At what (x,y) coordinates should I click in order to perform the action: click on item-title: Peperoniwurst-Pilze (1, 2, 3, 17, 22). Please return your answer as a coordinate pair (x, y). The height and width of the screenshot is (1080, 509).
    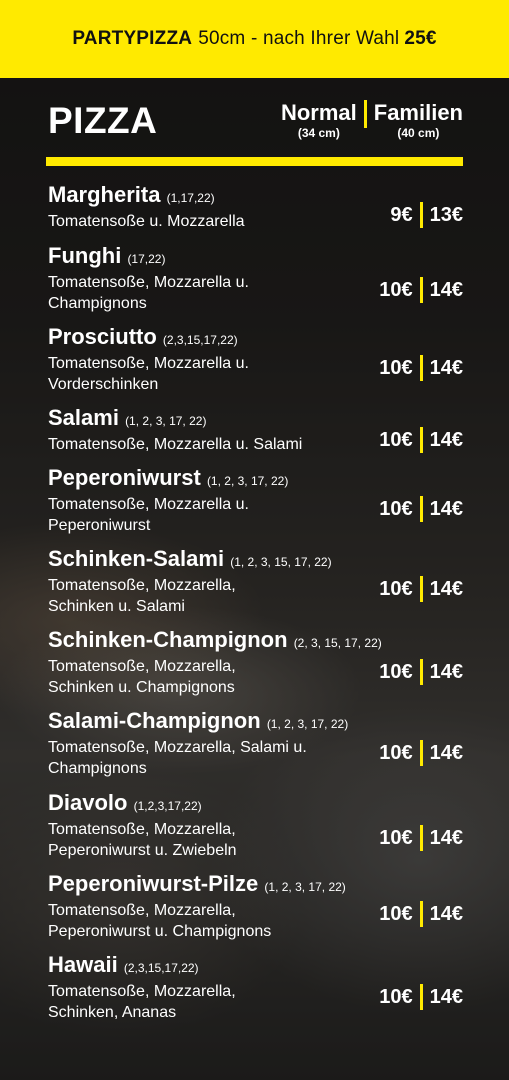
    Looking at the image, I should click on (255, 885).